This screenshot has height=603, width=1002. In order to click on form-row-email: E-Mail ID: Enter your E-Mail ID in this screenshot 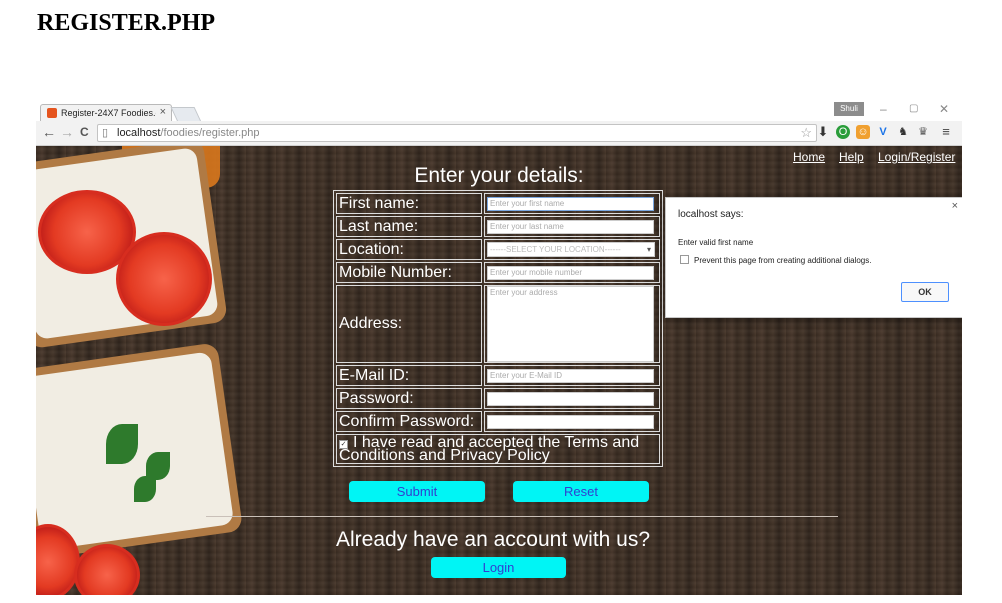, I will do `click(498, 375)`.